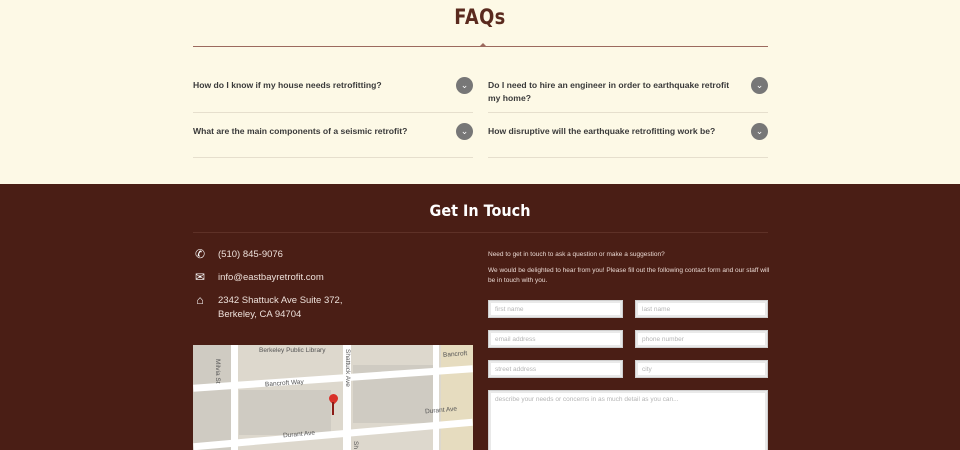  What do you see at coordinates (200, 277) in the screenshot?
I see `envelope-icon: ✉` at bounding box center [200, 277].